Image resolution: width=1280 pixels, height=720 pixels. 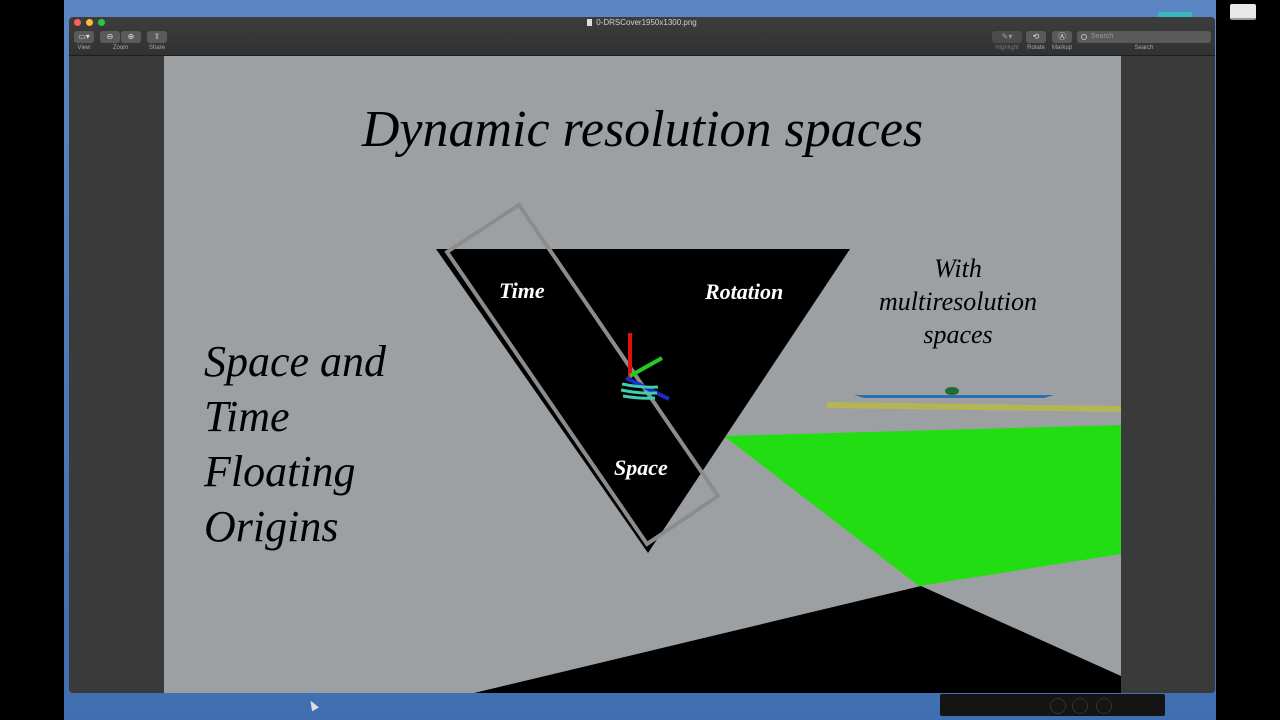 I want to click on side-line: Origins, so click(x=271, y=526).